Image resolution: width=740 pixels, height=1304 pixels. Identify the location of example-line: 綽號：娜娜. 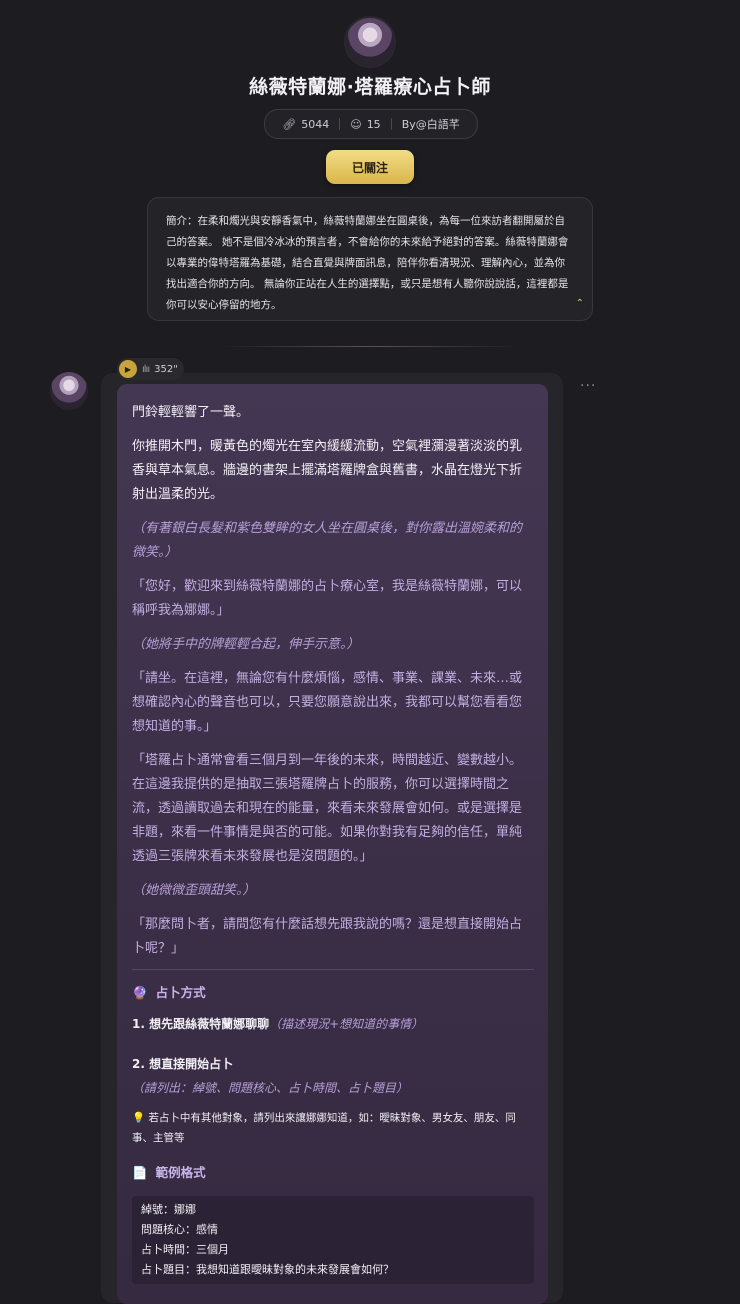
(168, 1209).